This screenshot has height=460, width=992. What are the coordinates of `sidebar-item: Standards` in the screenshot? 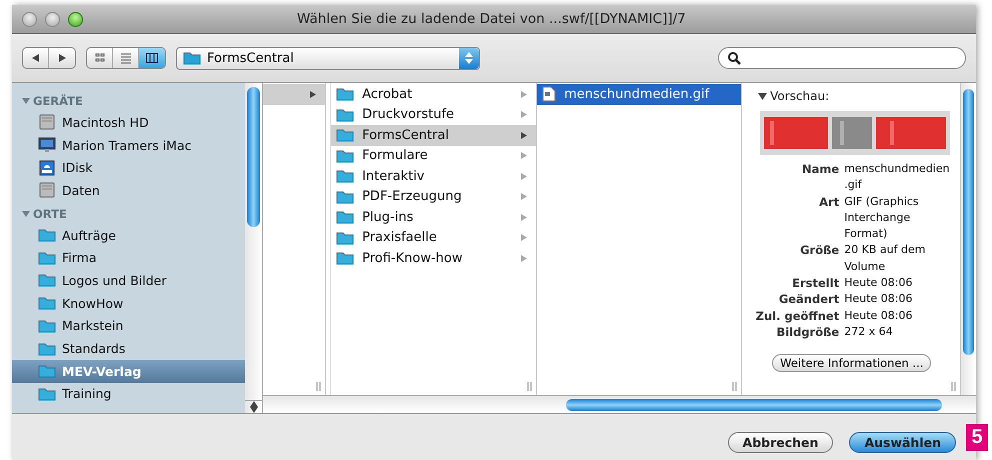 It's located at (128, 348).